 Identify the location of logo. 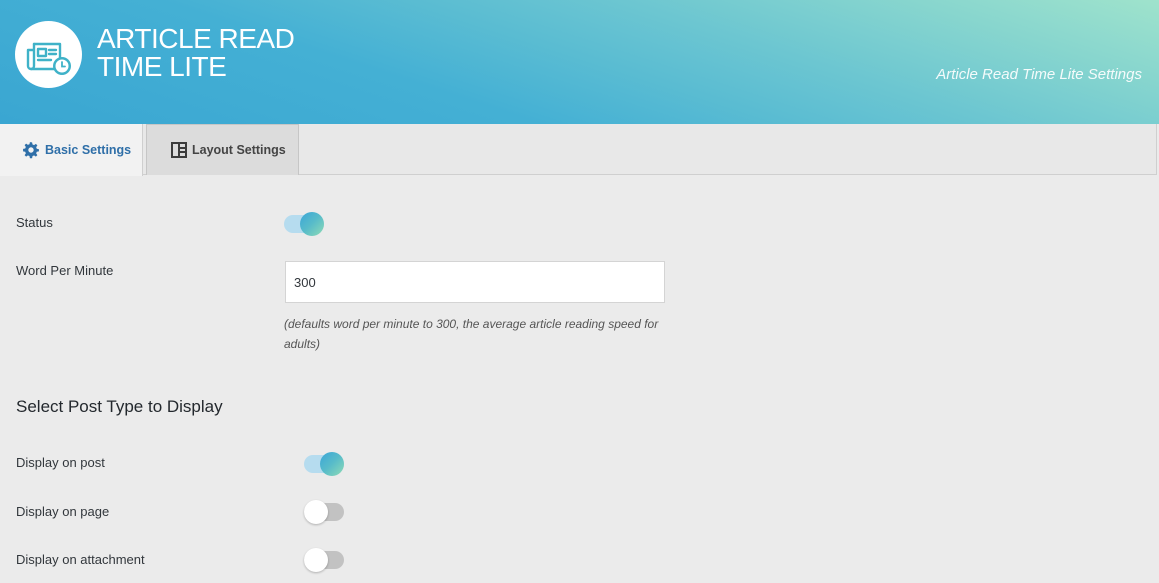
(48, 54).